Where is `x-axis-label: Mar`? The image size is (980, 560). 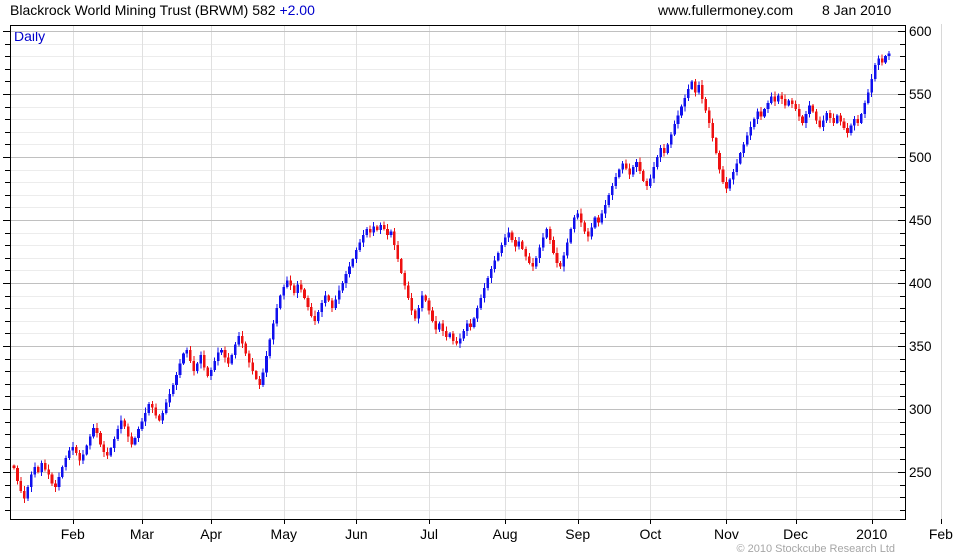 x-axis-label: Mar is located at coordinates (142, 534).